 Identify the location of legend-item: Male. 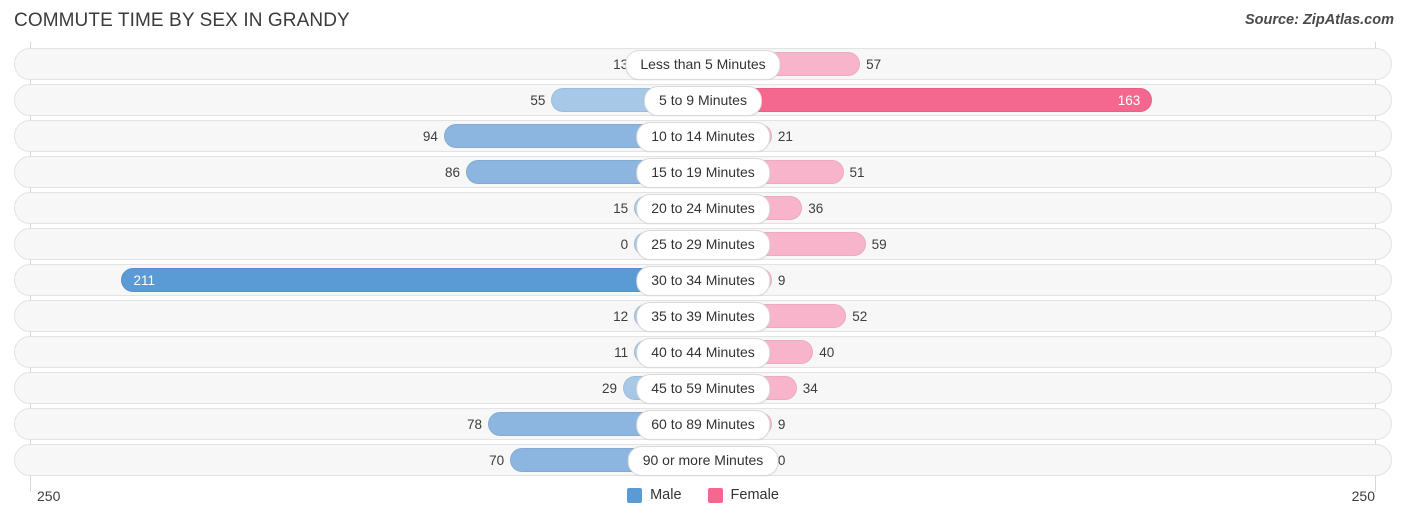
(654, 495).